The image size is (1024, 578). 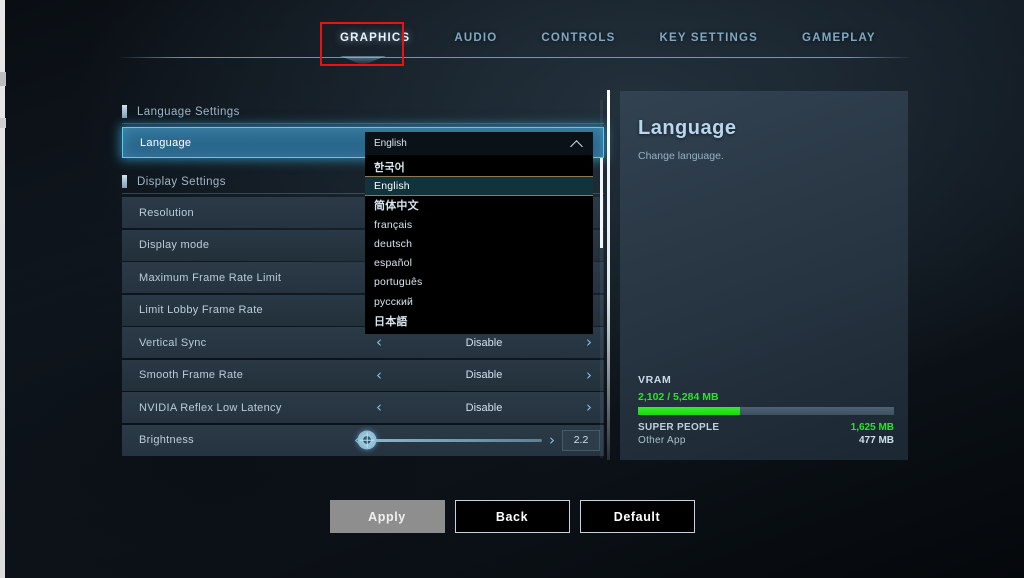 I want to click on setting-label: NVIDIA Reflex Low Latency, so click(x=210, y=407).